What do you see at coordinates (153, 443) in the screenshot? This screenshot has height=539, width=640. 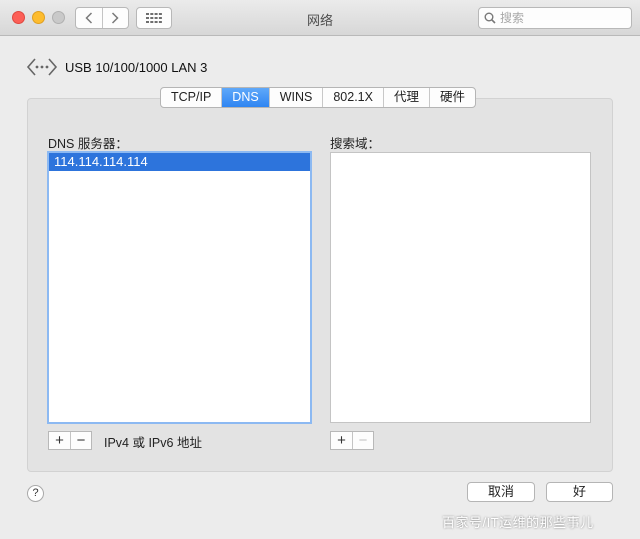 I see `dns-address-hint: IPv4 或 IPv6 地址` at bounding box center [153, 443].